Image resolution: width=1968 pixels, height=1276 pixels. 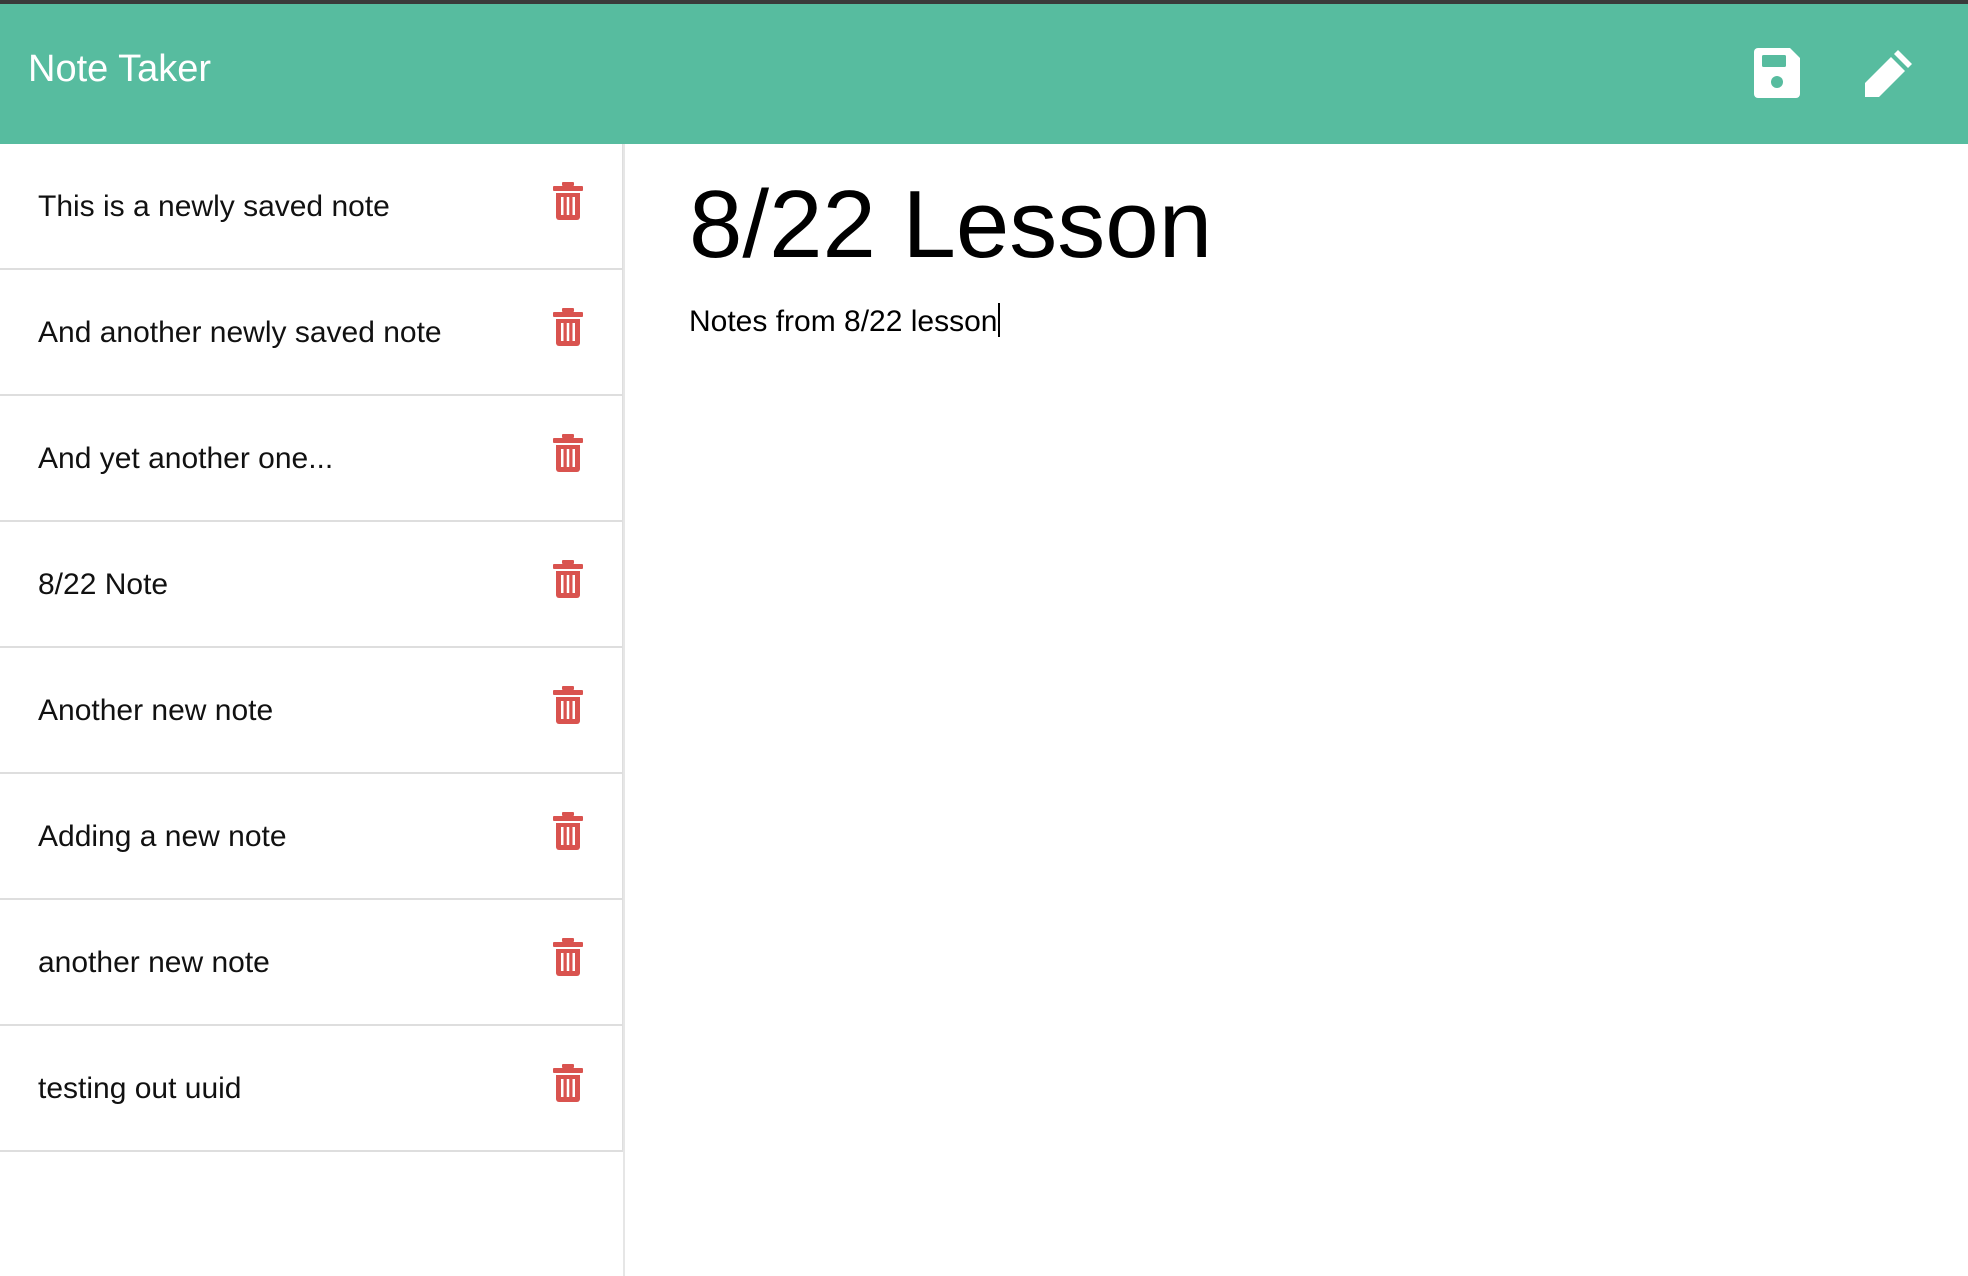 I want to click on list-item: This is a newly saved note, so click(x=311, y=207).